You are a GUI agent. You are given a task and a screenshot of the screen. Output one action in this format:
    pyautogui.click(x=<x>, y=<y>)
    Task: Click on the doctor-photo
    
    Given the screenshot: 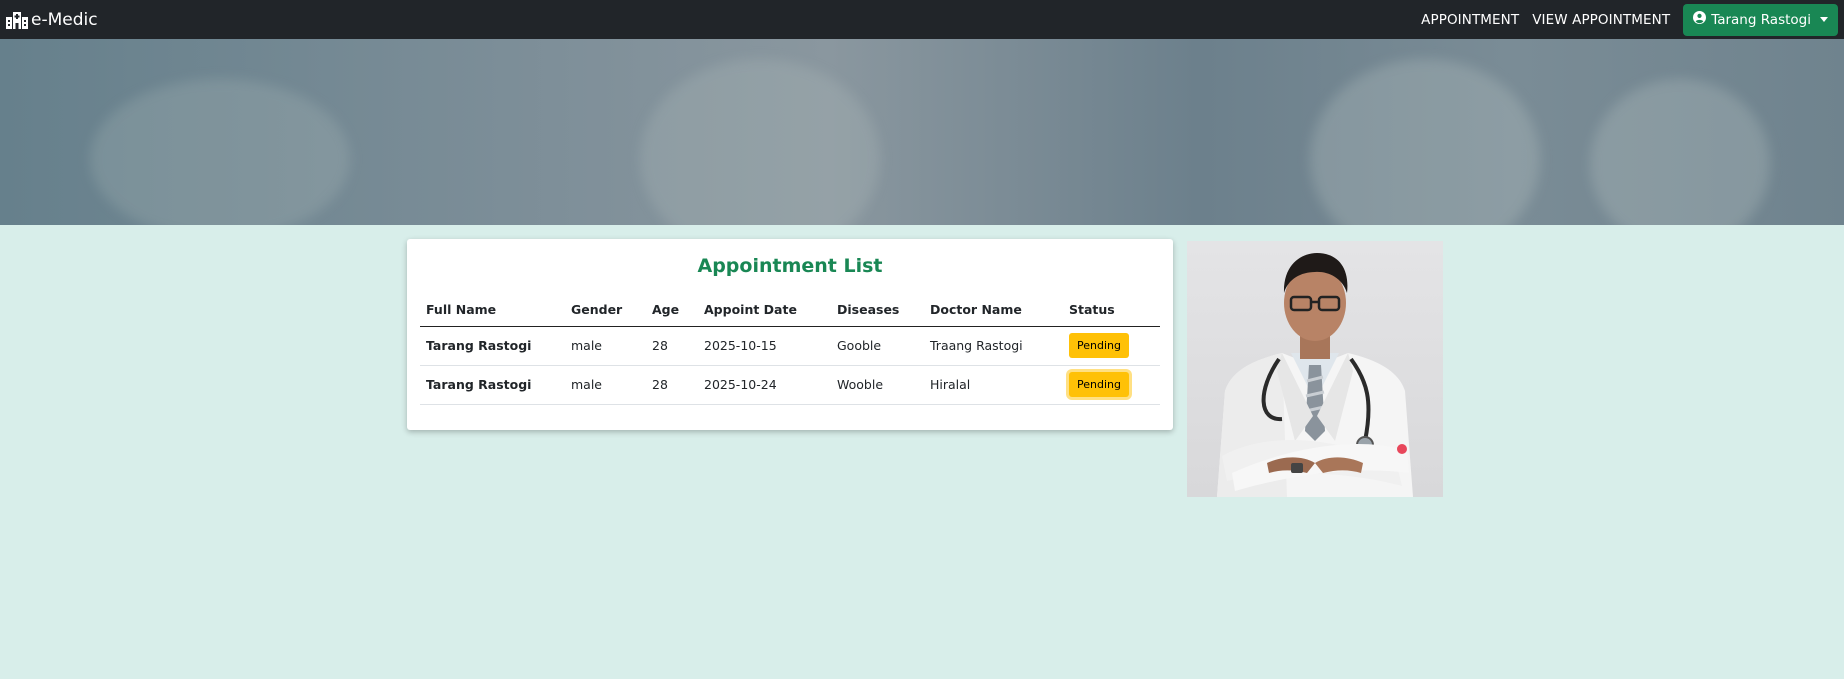 What is the action you would take?
    pyautogui.click(x=1315, y=369)
    